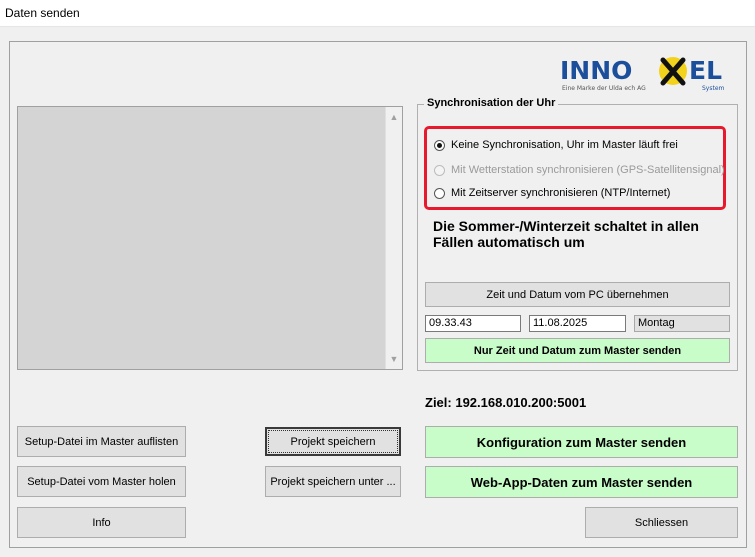 The height and width of the screenshot is (557, 755). Describe the element at coordinates (577, 294) in the screenshot. I see `take-pc-time-button: Zeit und Datum vom PC übernehmen` at that location.